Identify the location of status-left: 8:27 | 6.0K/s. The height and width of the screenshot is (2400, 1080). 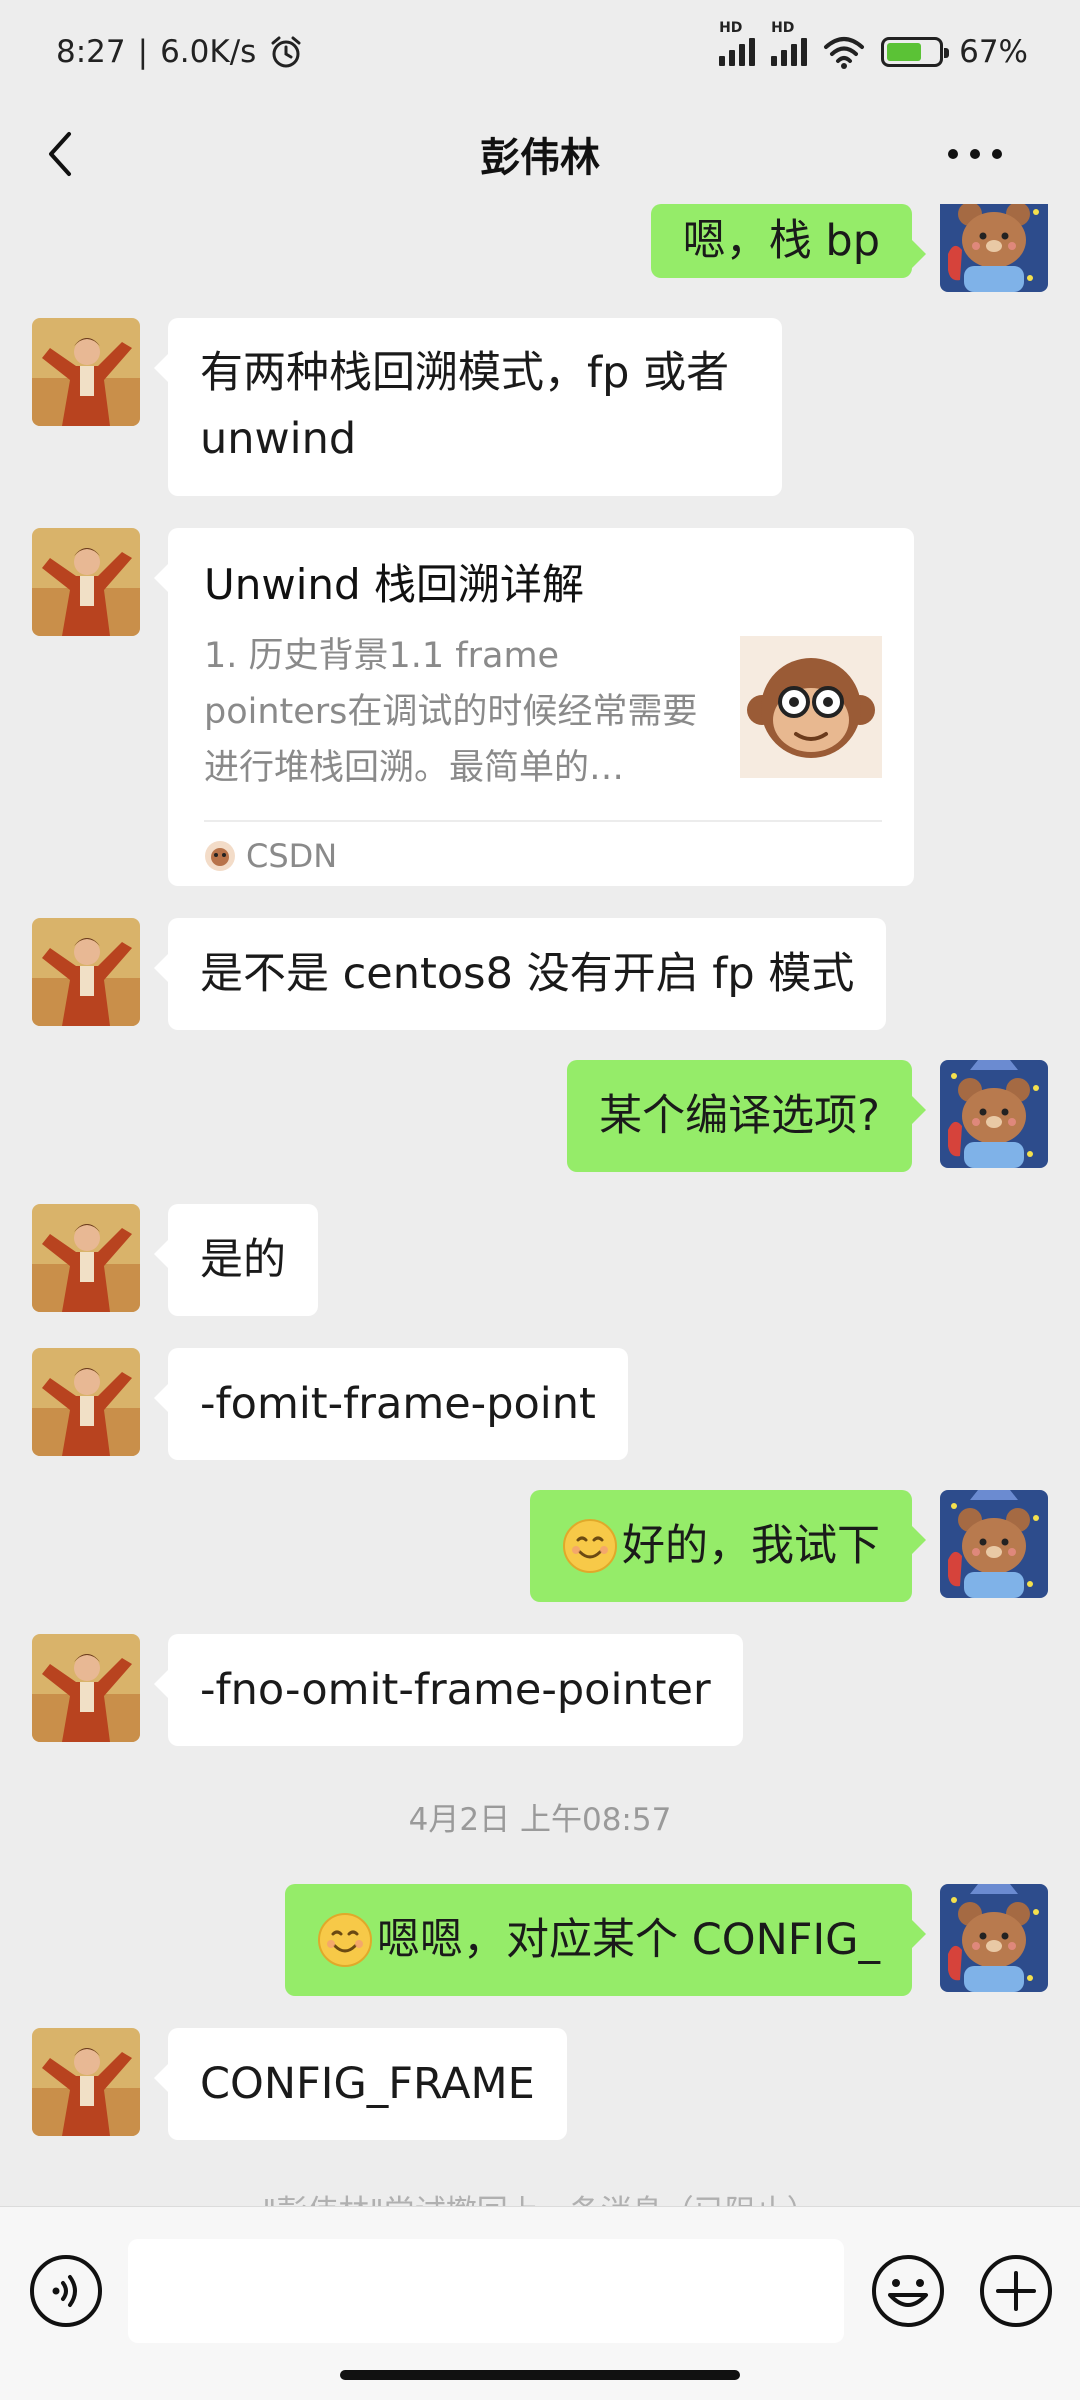
(180, 52).